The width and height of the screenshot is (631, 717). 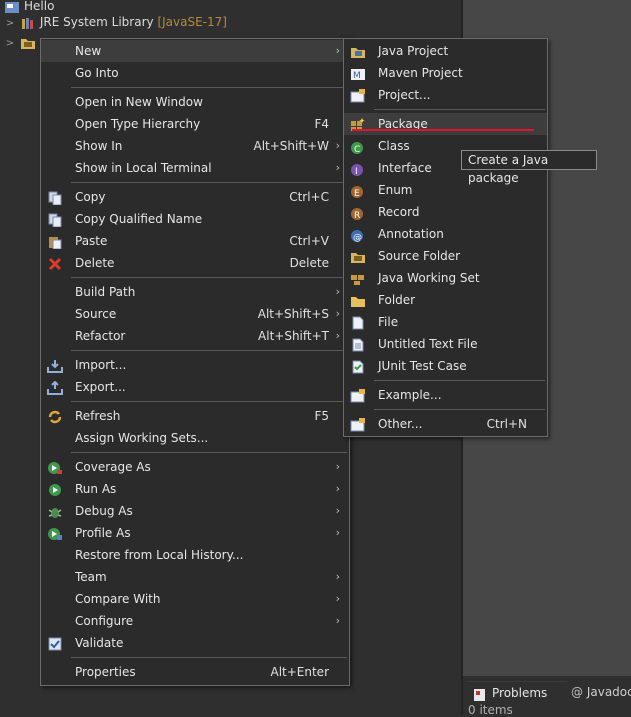 What do you see at coordinates (358, 95) in the screenshot?
I see `project-icon` at bounding box center [358, 95].